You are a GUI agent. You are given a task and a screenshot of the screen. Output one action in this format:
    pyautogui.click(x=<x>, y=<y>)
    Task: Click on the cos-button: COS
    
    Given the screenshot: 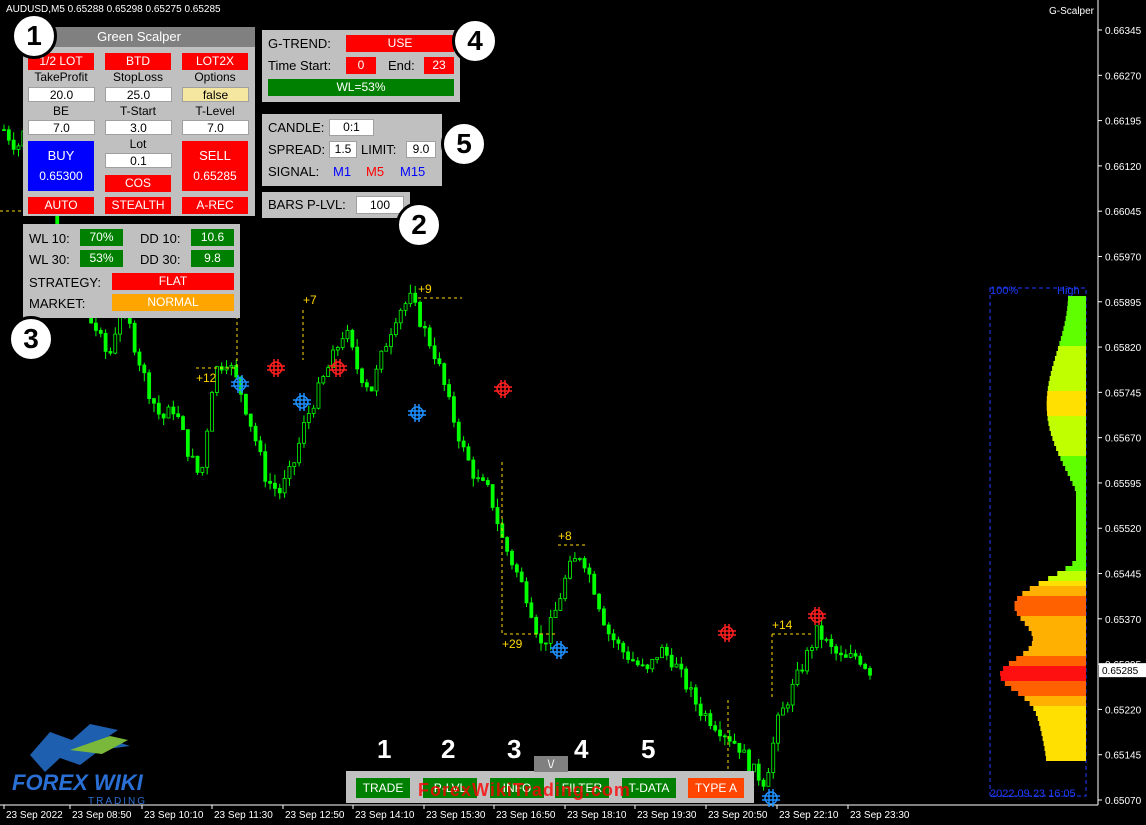 What is the action you would take?
    pyautogui.click(x=138, y=183)
    